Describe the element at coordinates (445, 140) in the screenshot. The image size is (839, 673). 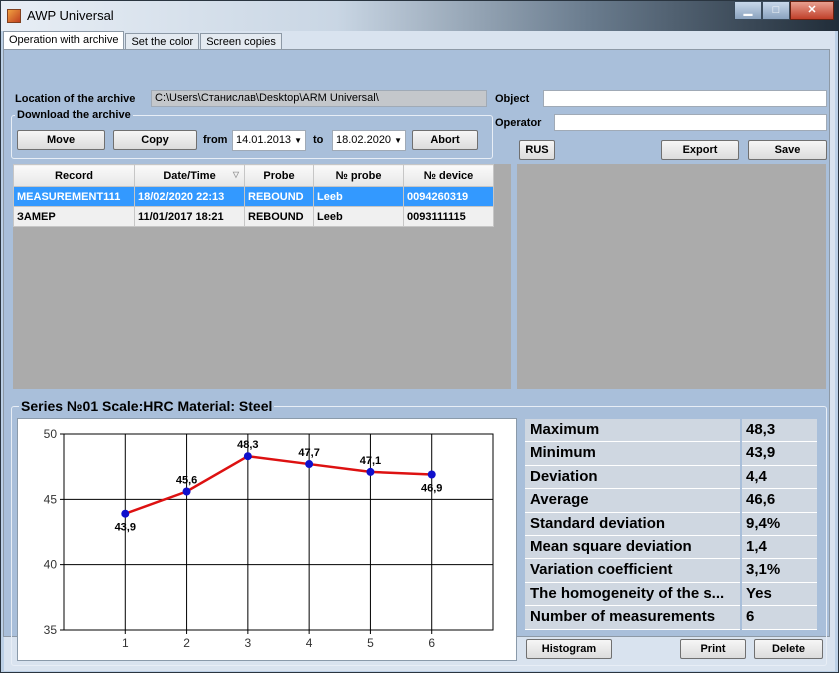
I see `abort-button: Abort` at that location.